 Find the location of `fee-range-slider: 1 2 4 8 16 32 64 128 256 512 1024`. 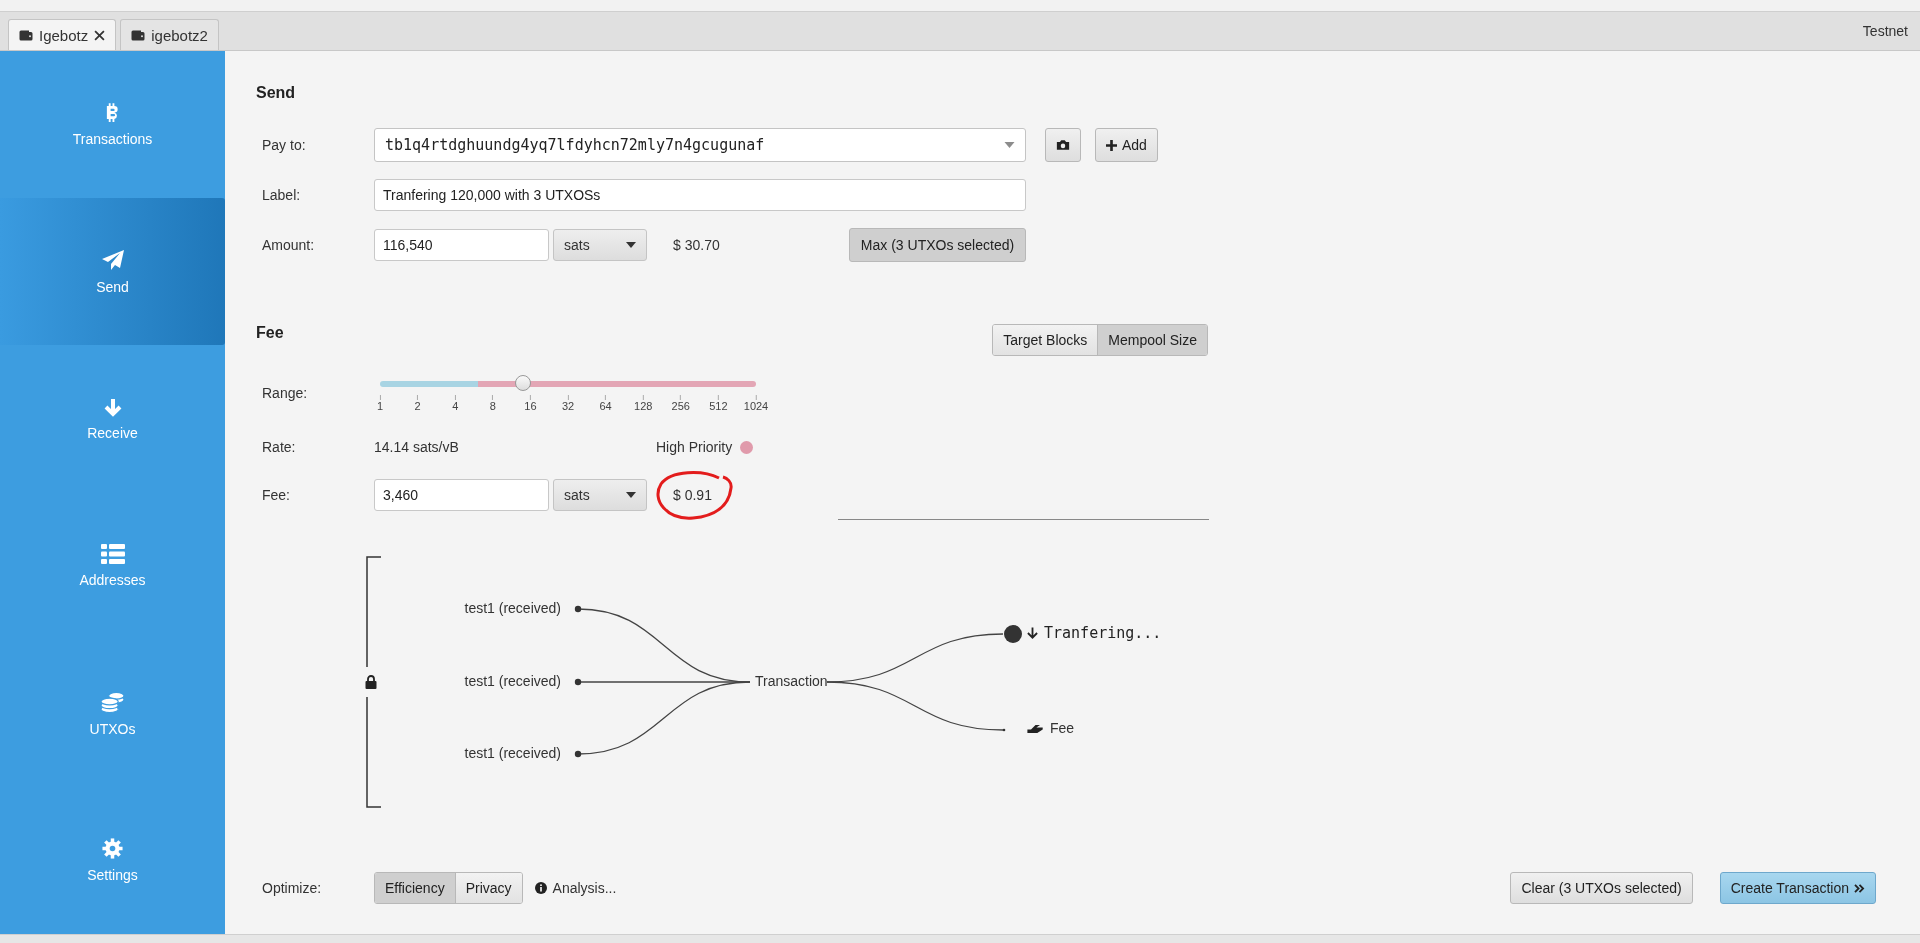

fee-range-slider: 1 2 4 8 16 32 64 128 256 512 1024 is located at coordinates (568, 393).